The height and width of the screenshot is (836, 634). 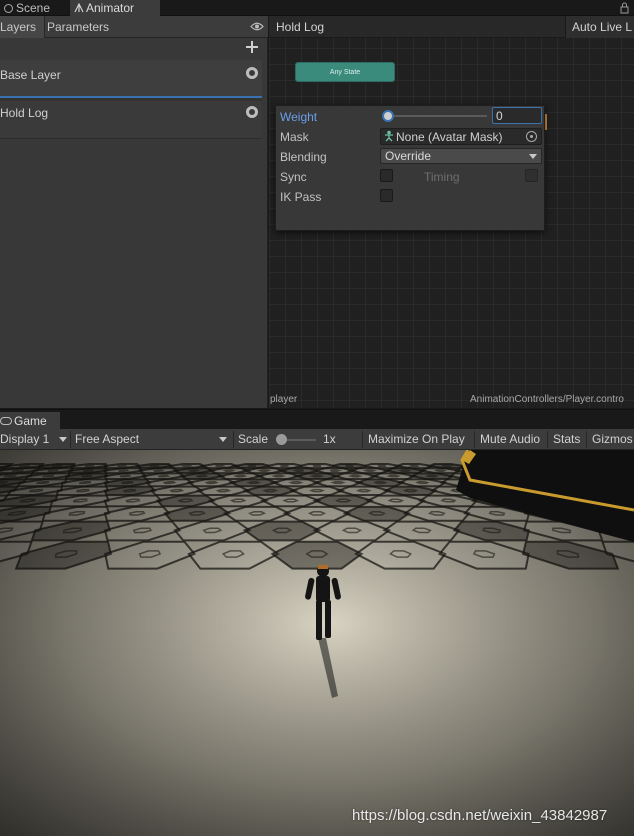 I want to click on blending-dropdown: Override, so click(x=461, y=156).